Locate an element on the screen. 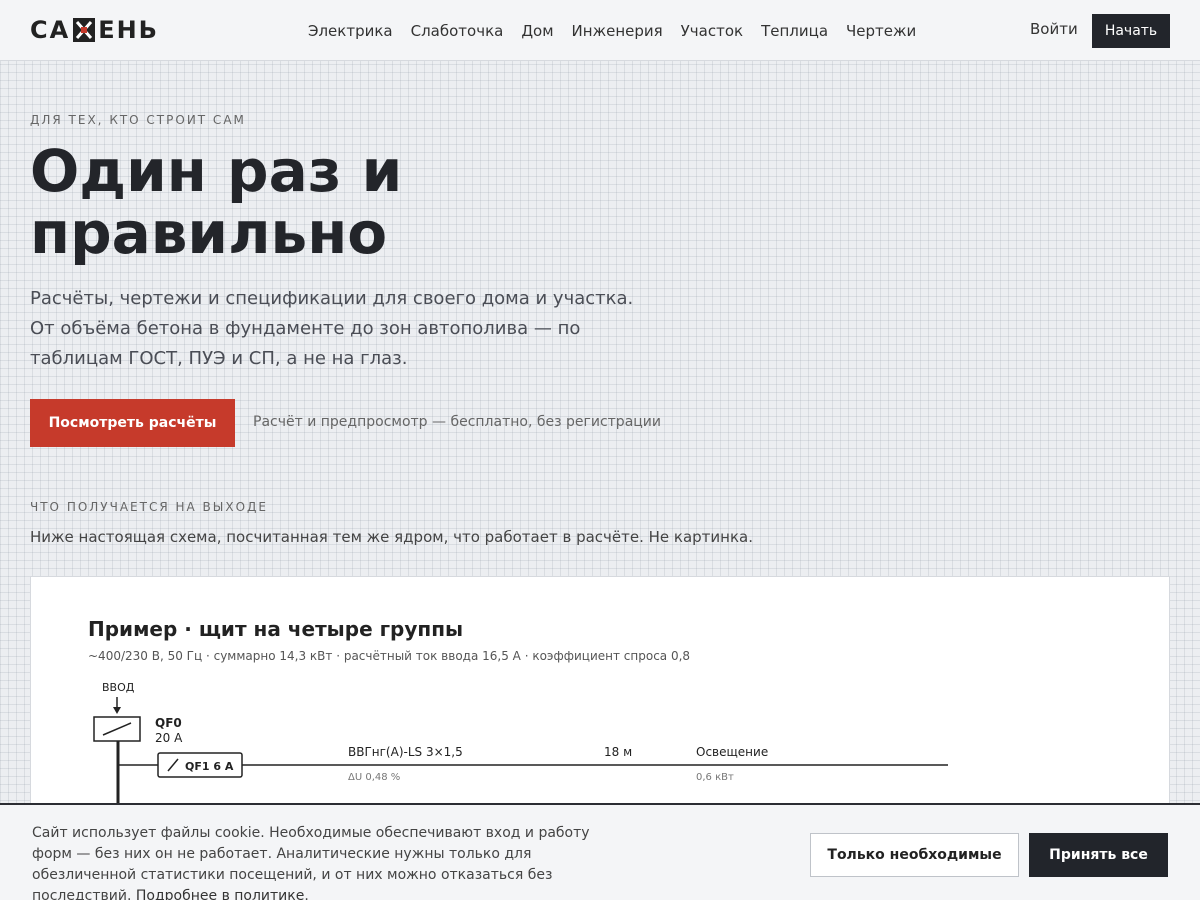 The image size is (1200, 900). group-voltage-drop: ΔU 0,48 % is located at coordinates (374, 777).